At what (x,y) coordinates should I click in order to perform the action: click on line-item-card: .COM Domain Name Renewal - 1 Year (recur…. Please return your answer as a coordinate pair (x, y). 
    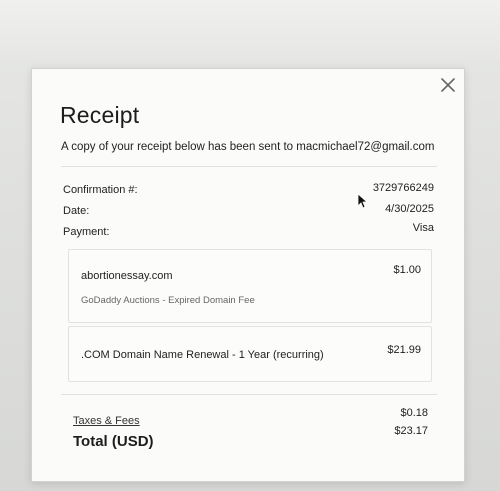
    Looking at the image, I should click on (250, 354).